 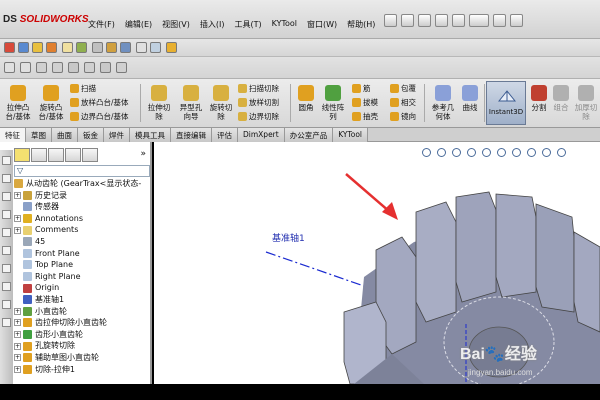 I want to click on view-settings-icon, so click(x=561, y=152).